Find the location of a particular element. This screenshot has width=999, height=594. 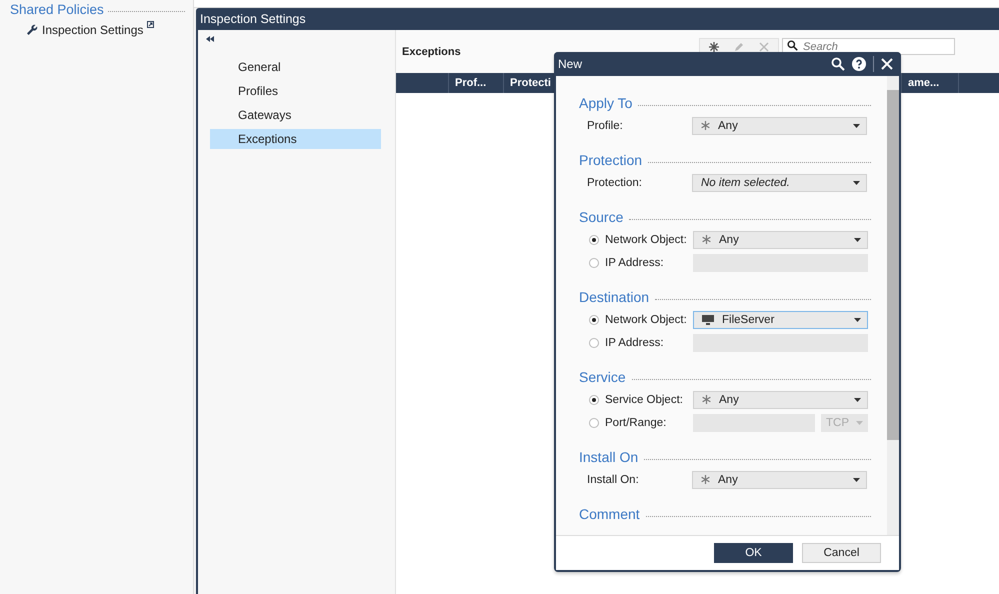

dialog-title: New is located at coordinates (571, 64).